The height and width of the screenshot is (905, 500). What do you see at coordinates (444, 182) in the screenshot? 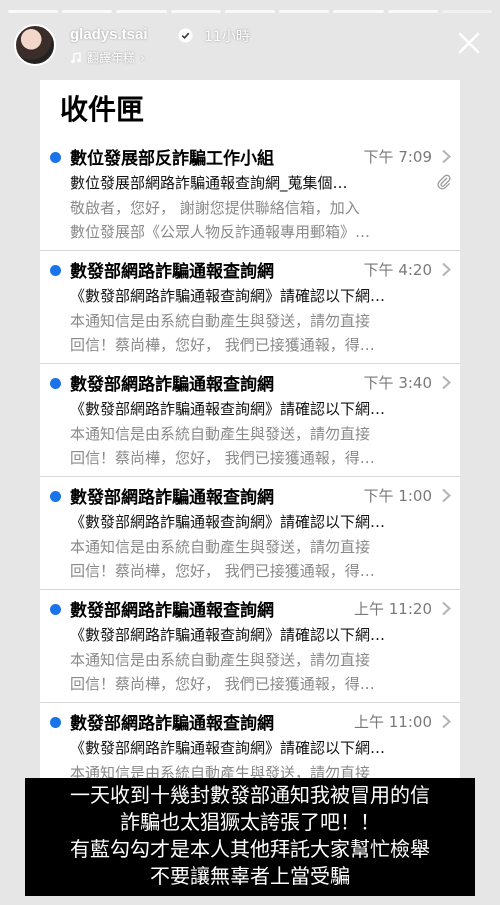
I see `paperclip-icon` at bounding box center [444, 182].